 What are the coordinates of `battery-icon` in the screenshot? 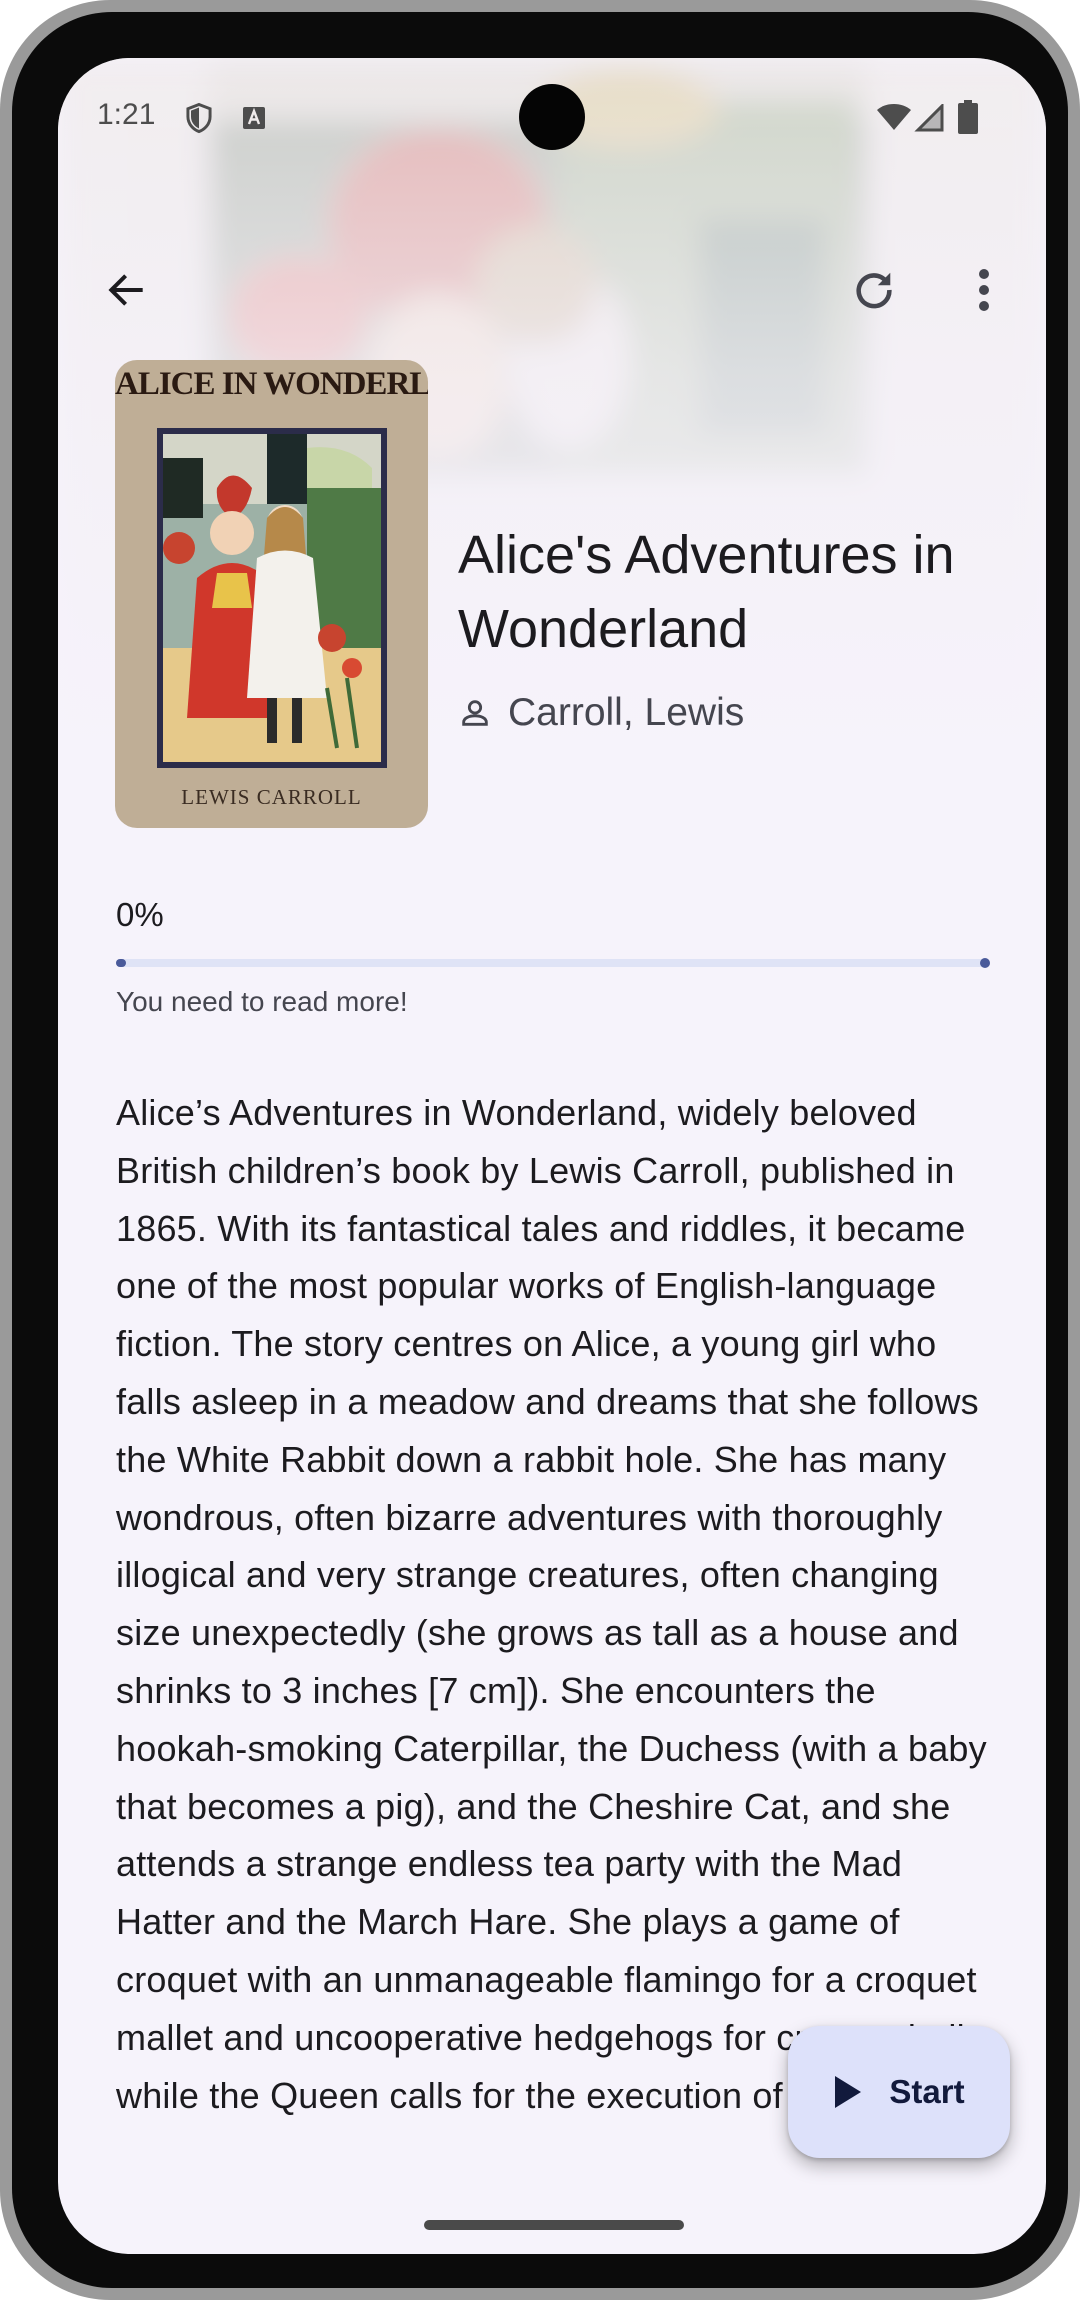 It's located at (968, 119).